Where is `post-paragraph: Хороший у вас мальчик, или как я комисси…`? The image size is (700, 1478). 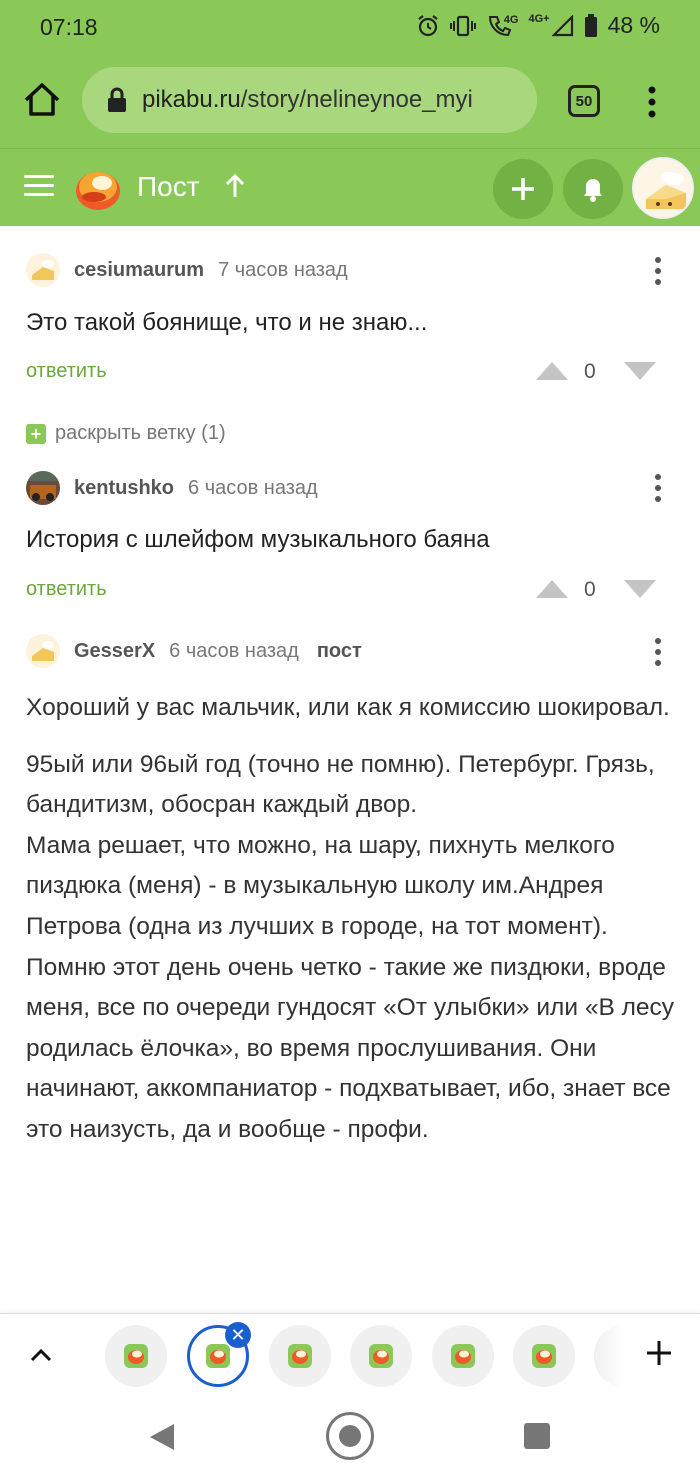 post-paragraph: Хороший у вас мальчик, или как я комисси… is located at coordinates (348, 707).